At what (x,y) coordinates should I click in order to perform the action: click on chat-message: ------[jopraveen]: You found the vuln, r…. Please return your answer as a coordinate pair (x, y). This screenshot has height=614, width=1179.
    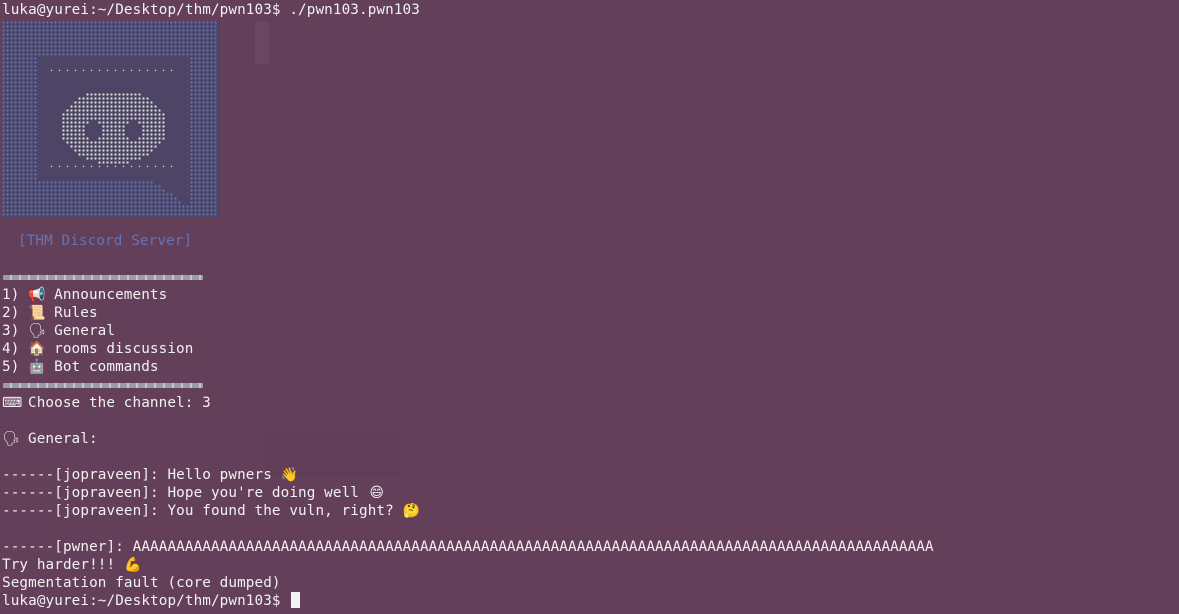
    Looking at the image, I should click on (211, 511).